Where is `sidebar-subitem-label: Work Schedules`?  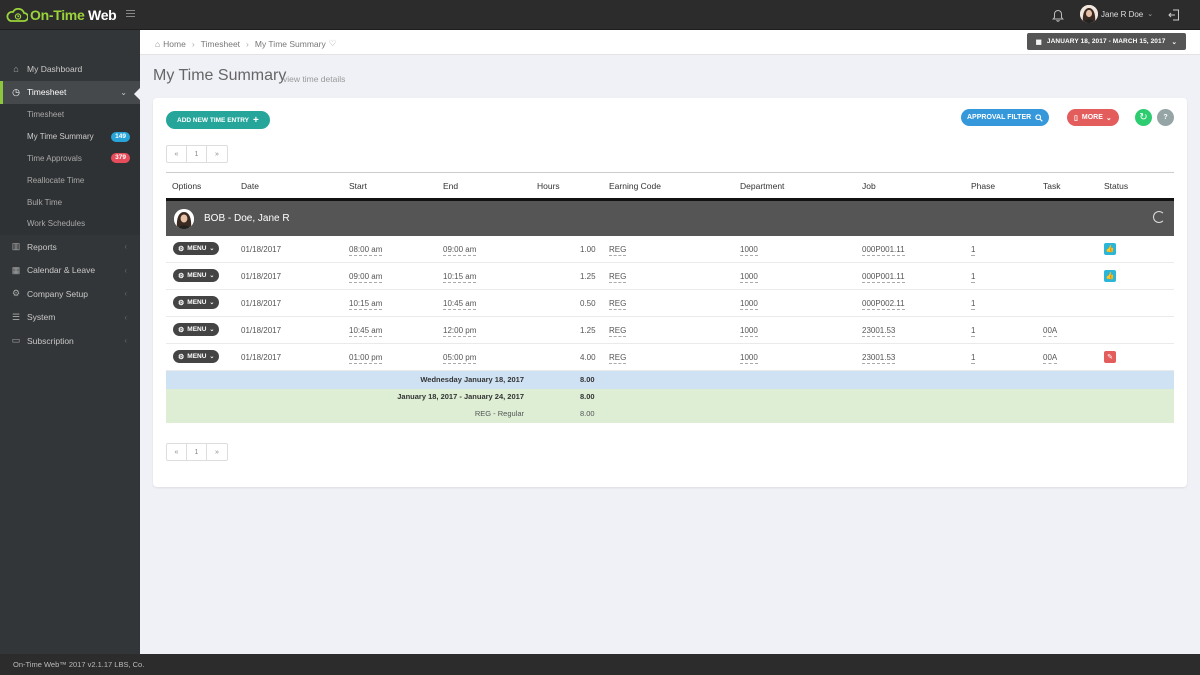
sidebar-subitem-label: Work Schedules is located at coordinates (56, 224).